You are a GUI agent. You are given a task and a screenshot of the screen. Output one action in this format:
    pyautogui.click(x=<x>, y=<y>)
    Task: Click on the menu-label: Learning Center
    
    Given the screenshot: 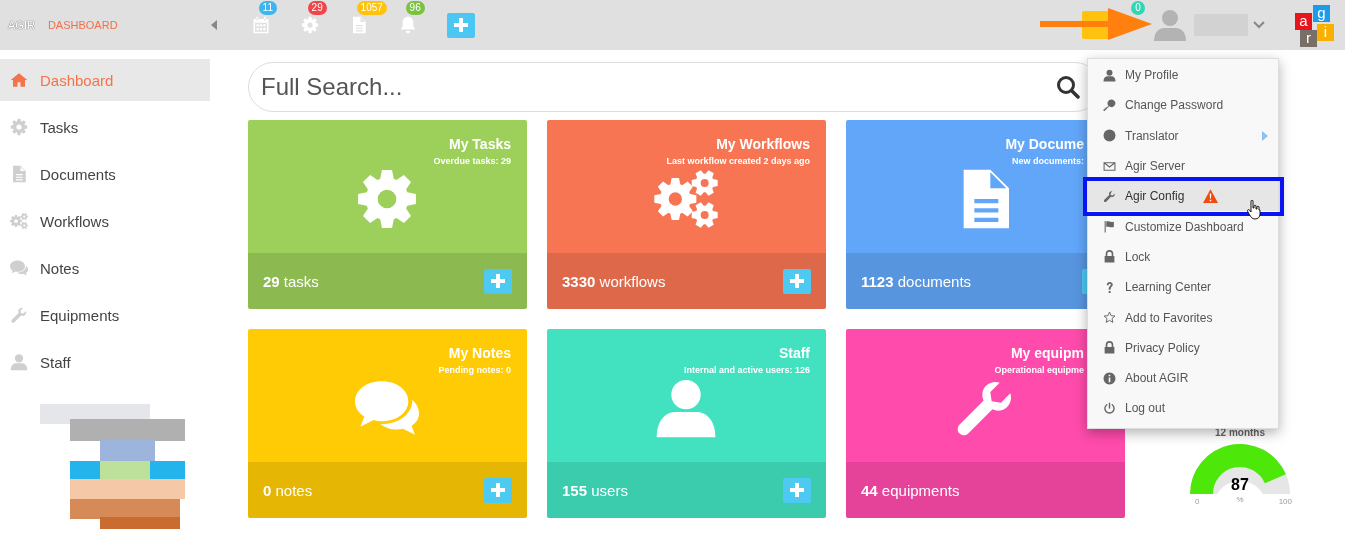 What is the action you would take?
    pyautogui.click(x=1168, y=287)
    